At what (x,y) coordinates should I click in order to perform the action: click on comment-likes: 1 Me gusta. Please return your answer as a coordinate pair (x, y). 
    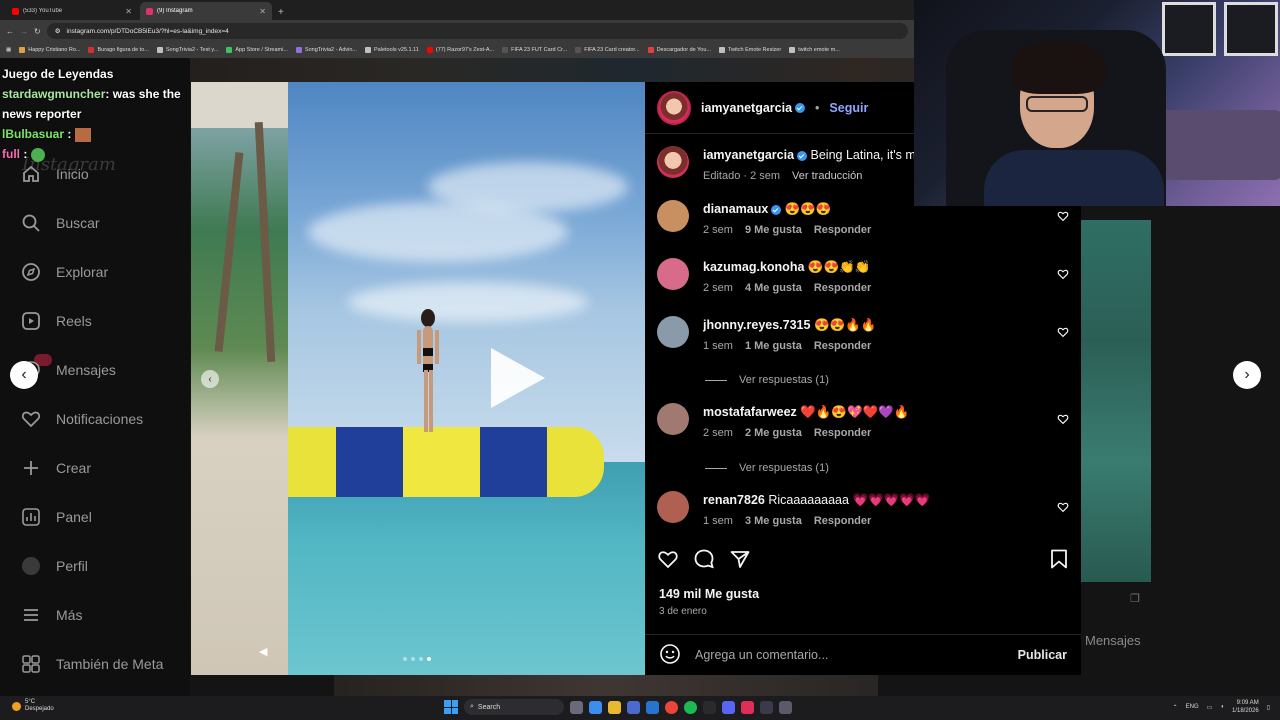
    Looking at the image, I should click on (773, 346).